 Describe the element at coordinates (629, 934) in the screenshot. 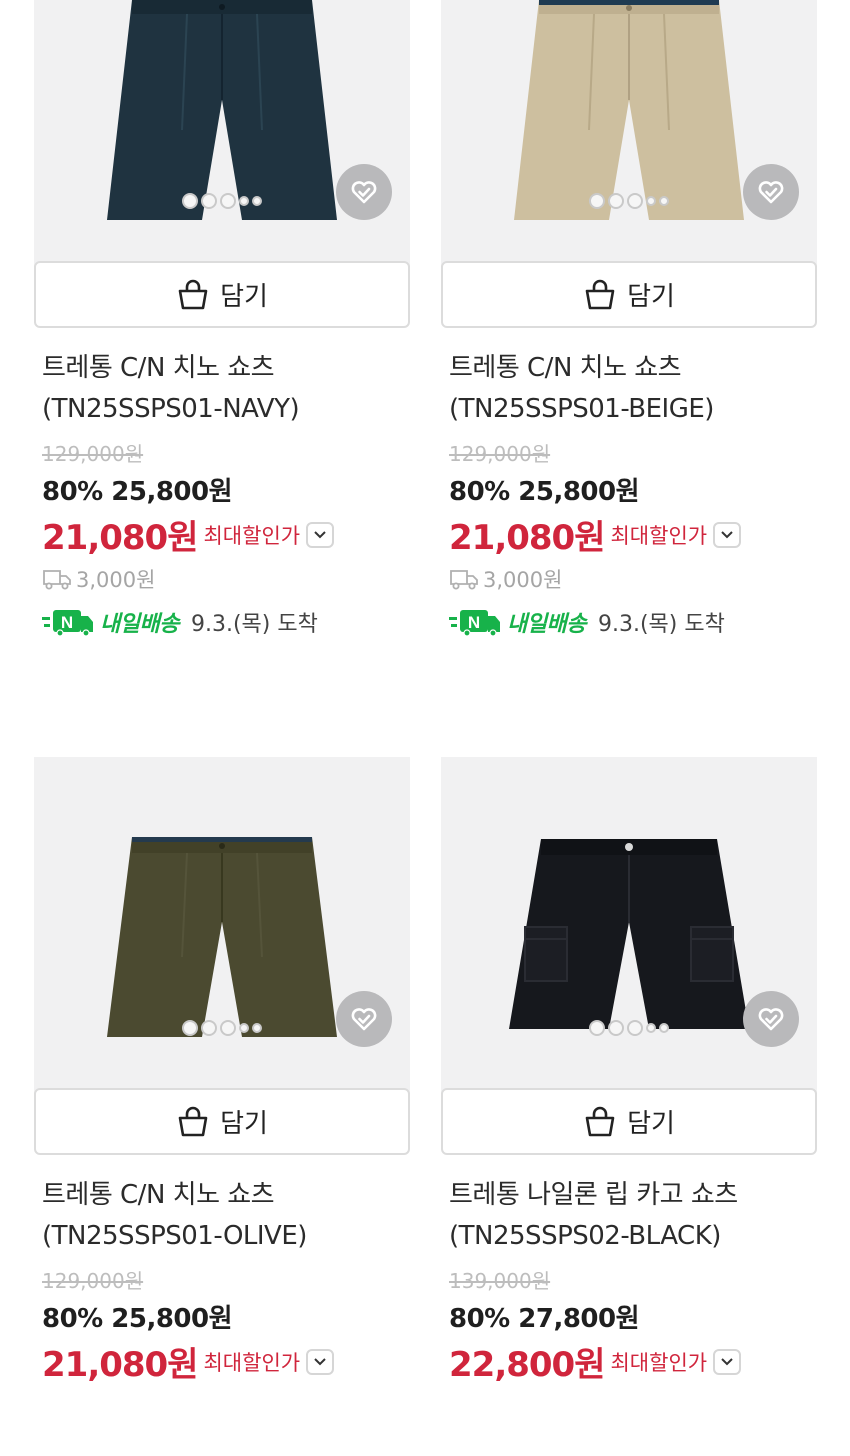

I see `black-cargo-shorts-image` at that location.